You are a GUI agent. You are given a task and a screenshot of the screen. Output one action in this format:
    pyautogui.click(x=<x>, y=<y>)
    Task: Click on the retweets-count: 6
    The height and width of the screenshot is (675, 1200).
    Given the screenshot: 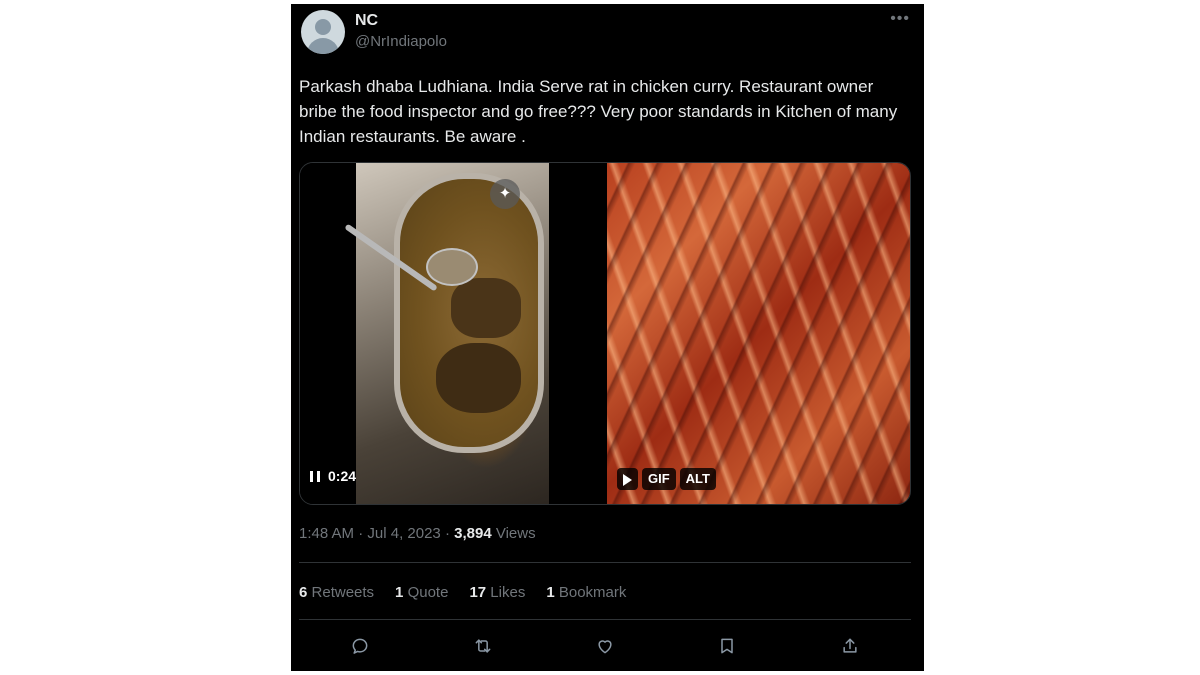 What is the action you would take?
    pyautogui.click(x=303, y=592)
    